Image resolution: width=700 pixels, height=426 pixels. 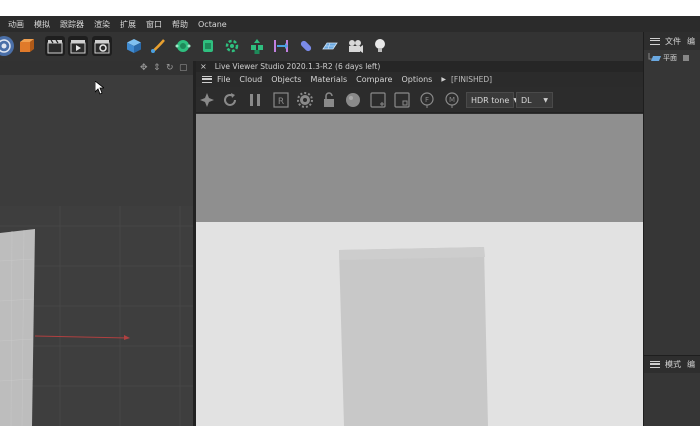 I want to click on deformer-icon, so click(x=208, y=46).